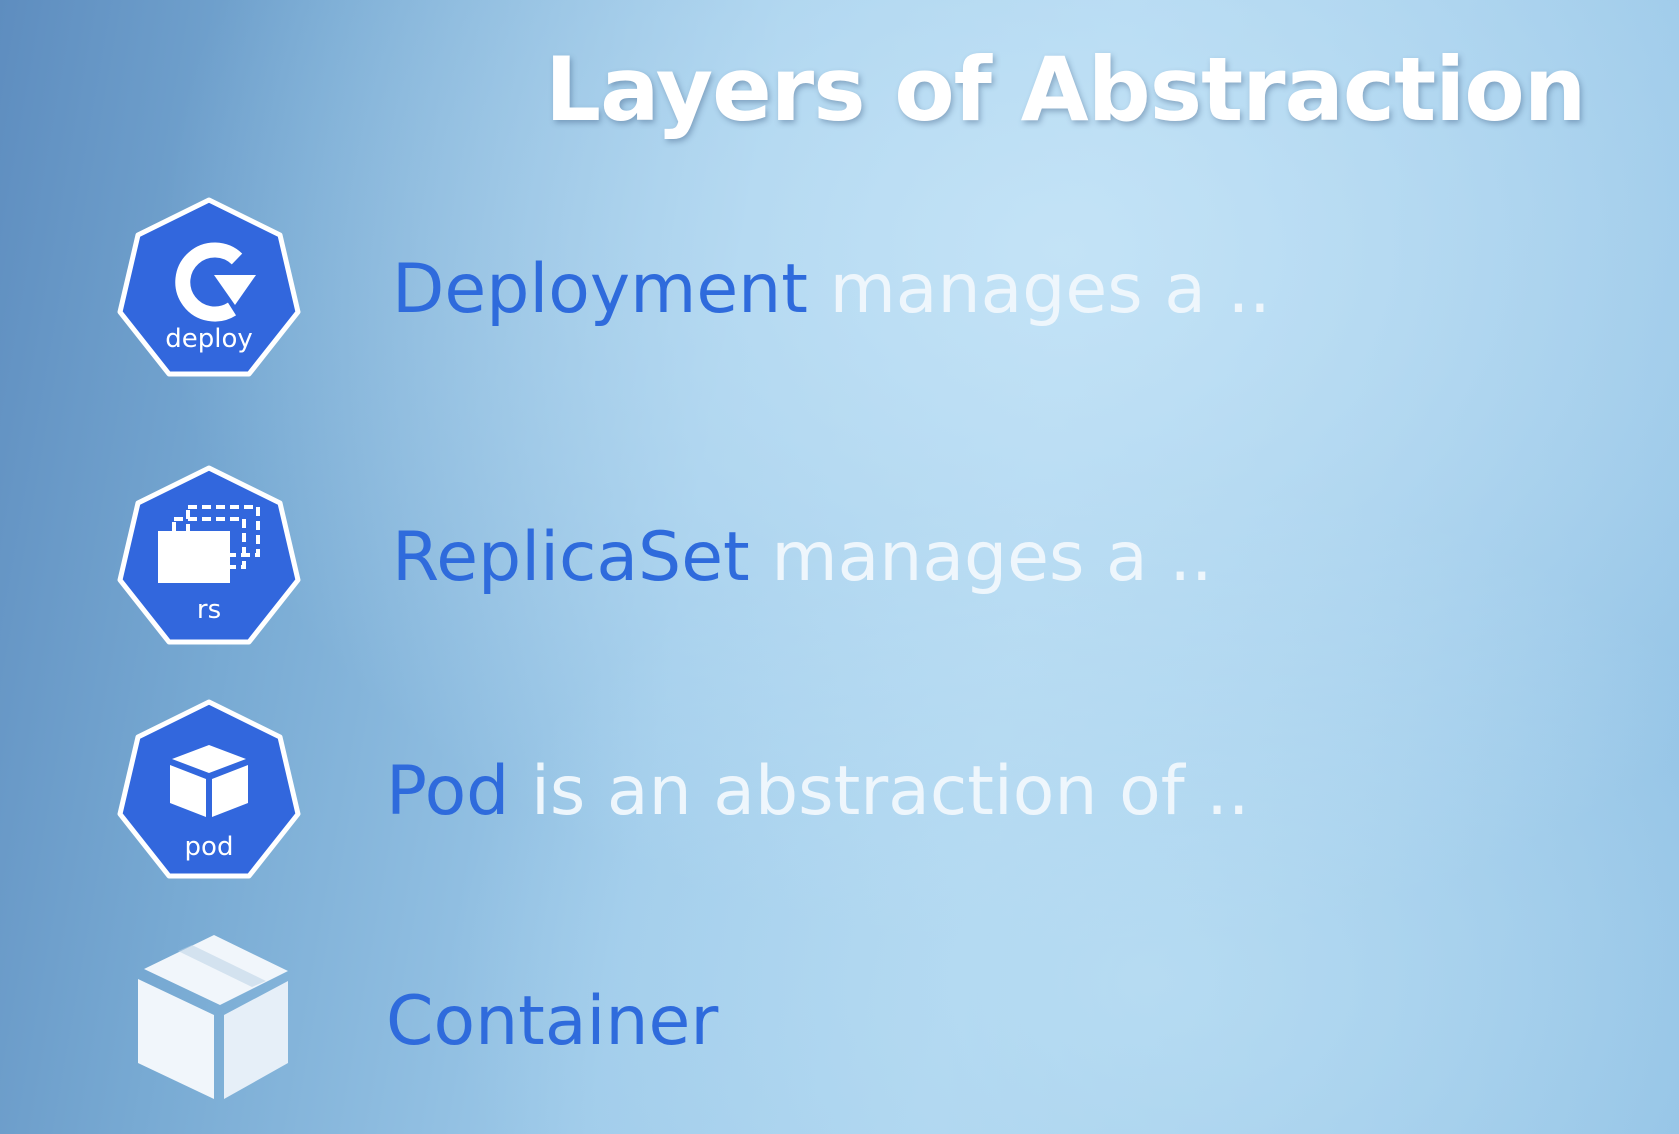 The height and width of the screenshot is (1134, 1679). What do you see at coordinates (890, 791) in the screenshot?
I see `pod-description: is an abstraction of ..` at bounding box center [890, 791].